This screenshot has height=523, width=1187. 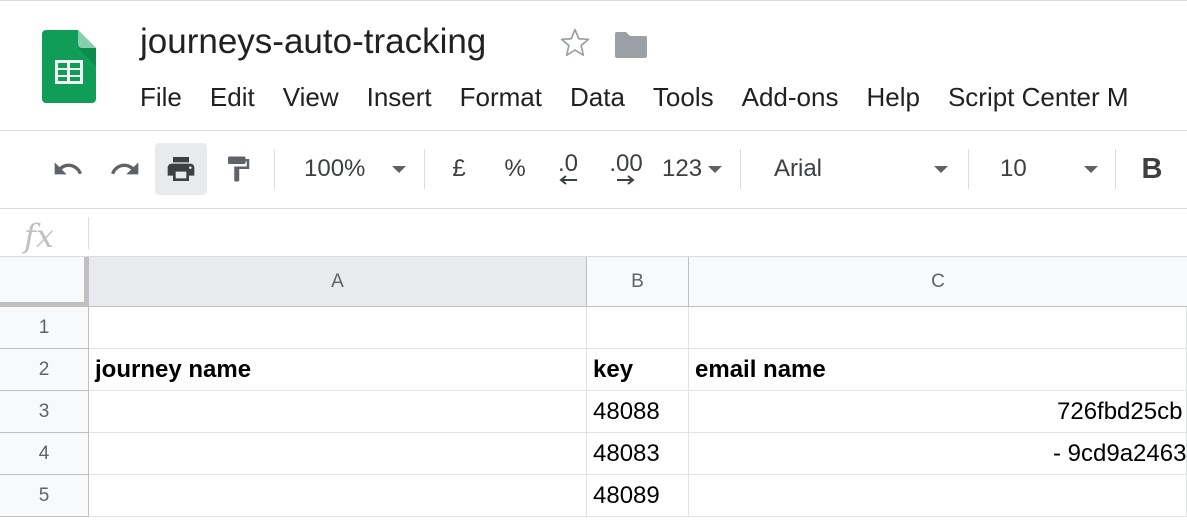 I want to click on decrease-decimals-button: .0, so click(x=568, y=169).